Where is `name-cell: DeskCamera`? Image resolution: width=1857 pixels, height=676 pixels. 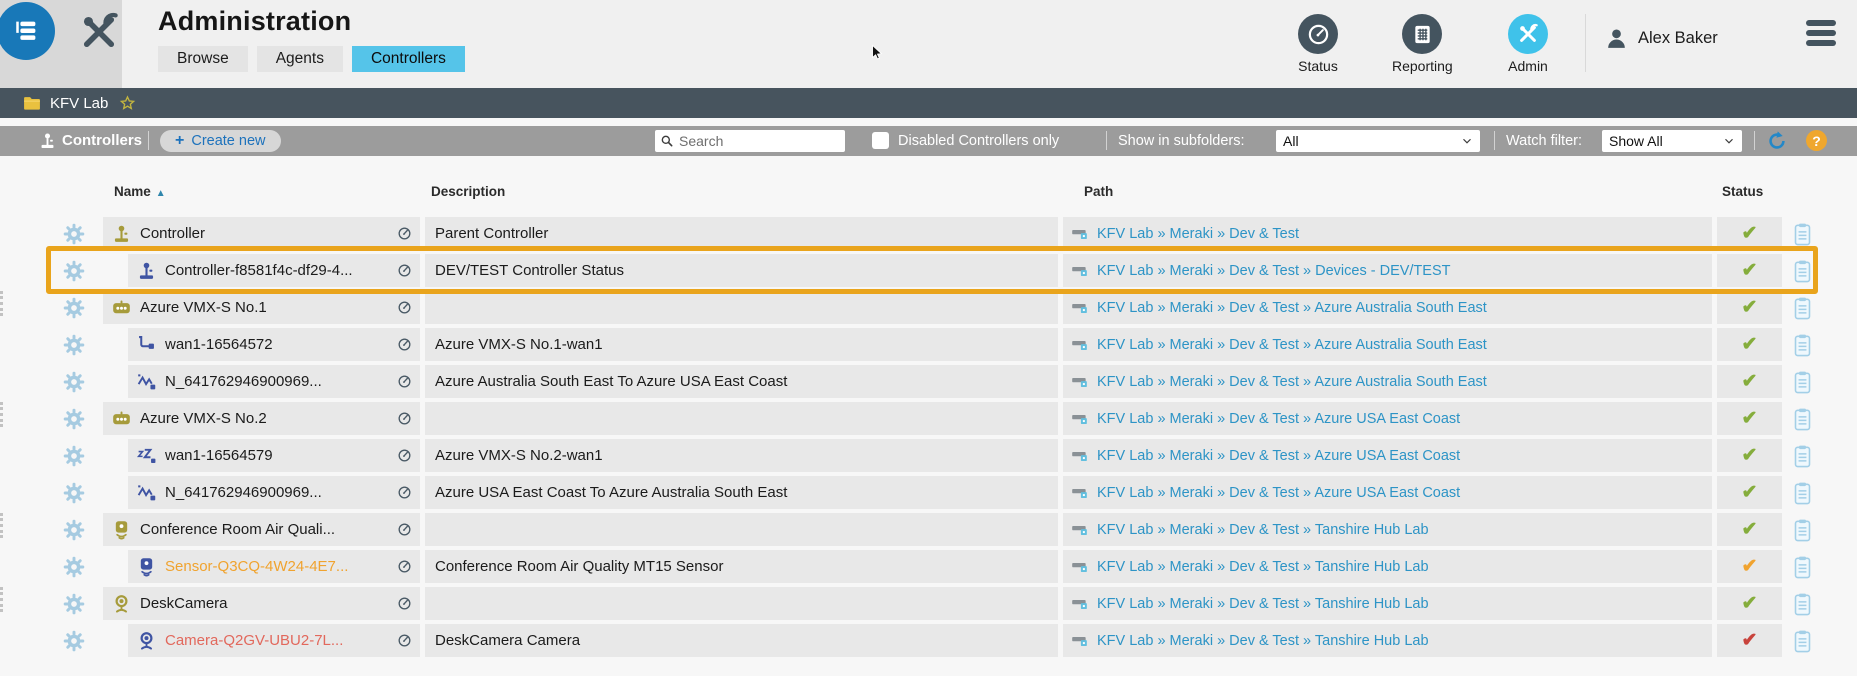 name-cell: DeskCamera is located at coordinates (261, 603).